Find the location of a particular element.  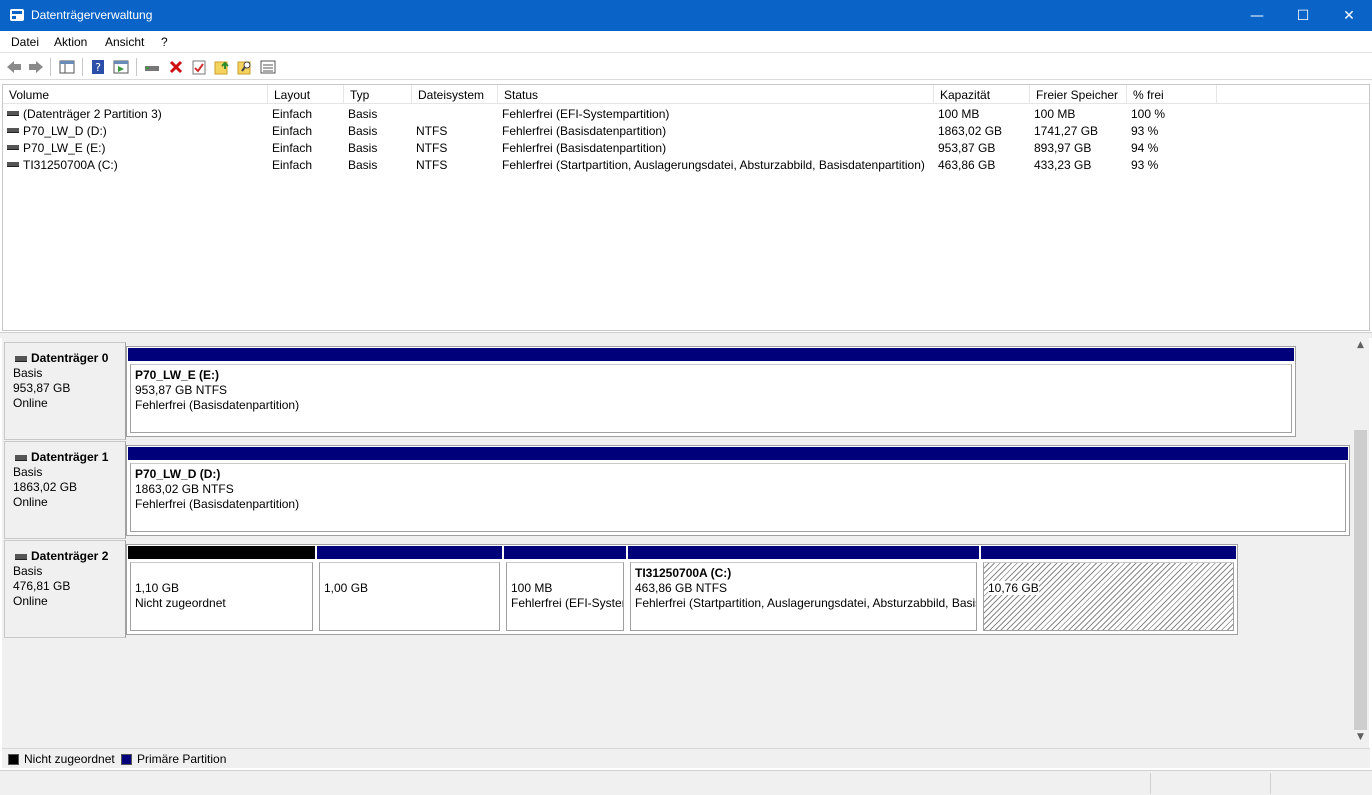

disk-name: Datenträger 2 is located at coordinates (69, 556).